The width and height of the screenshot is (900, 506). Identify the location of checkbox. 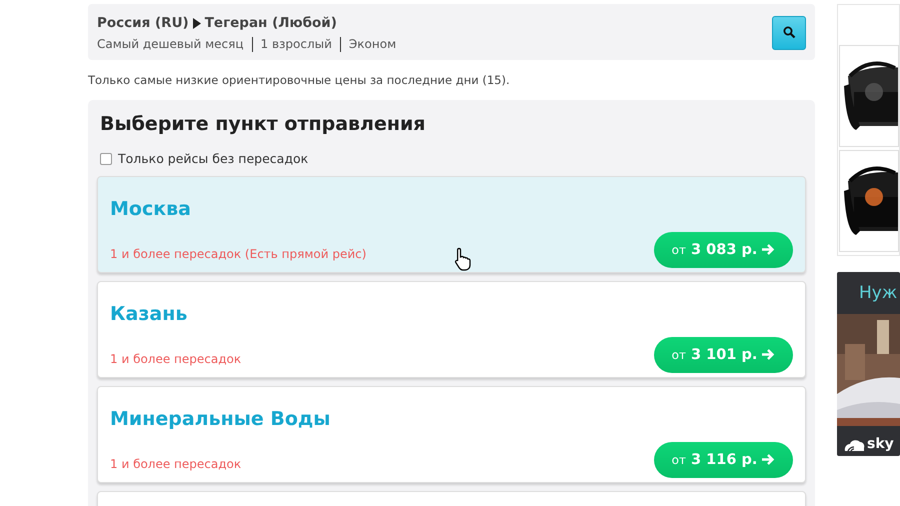
(106, 159).